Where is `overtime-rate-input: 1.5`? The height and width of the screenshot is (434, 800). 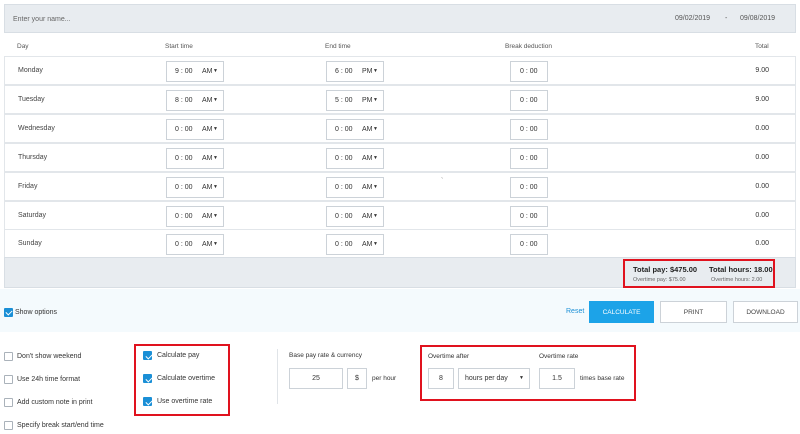 overtime-rate-input: 1.5 is located at coordinates (557, 378).